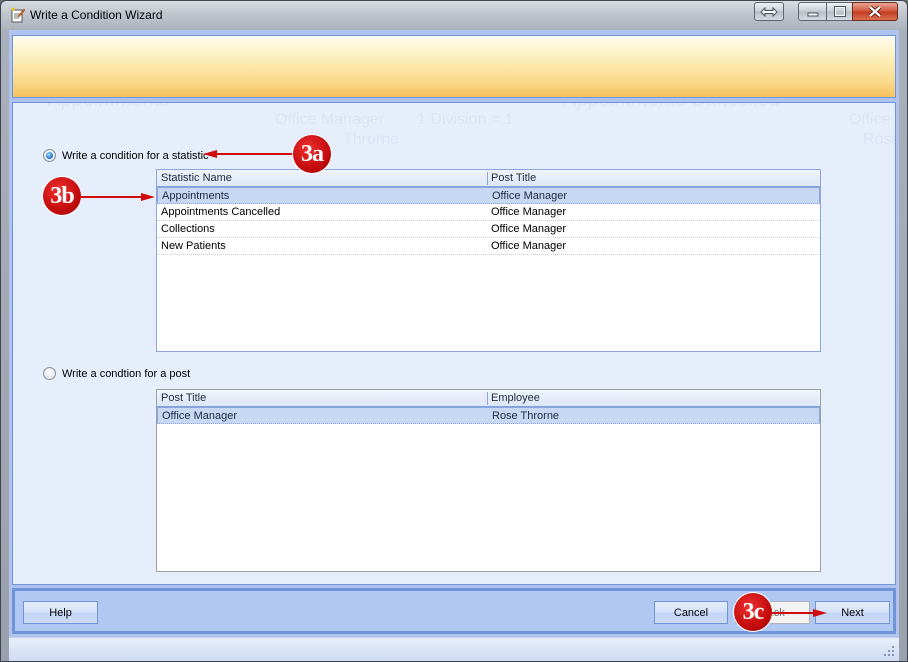 Image resolution: width=908 pixels, height=662 pixels. I want to click on employee-cell: Rose Throrne, so click(526, 416).